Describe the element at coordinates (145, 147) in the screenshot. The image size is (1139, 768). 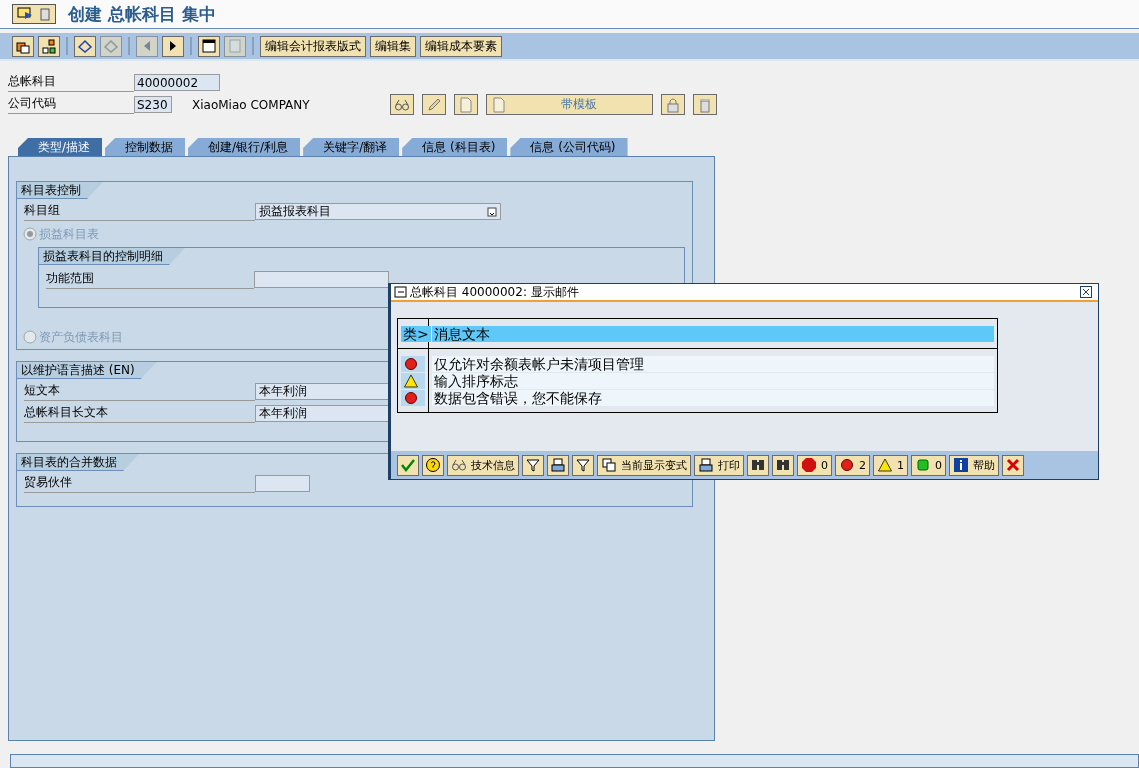
I see `tab: 控制数据` at that location.